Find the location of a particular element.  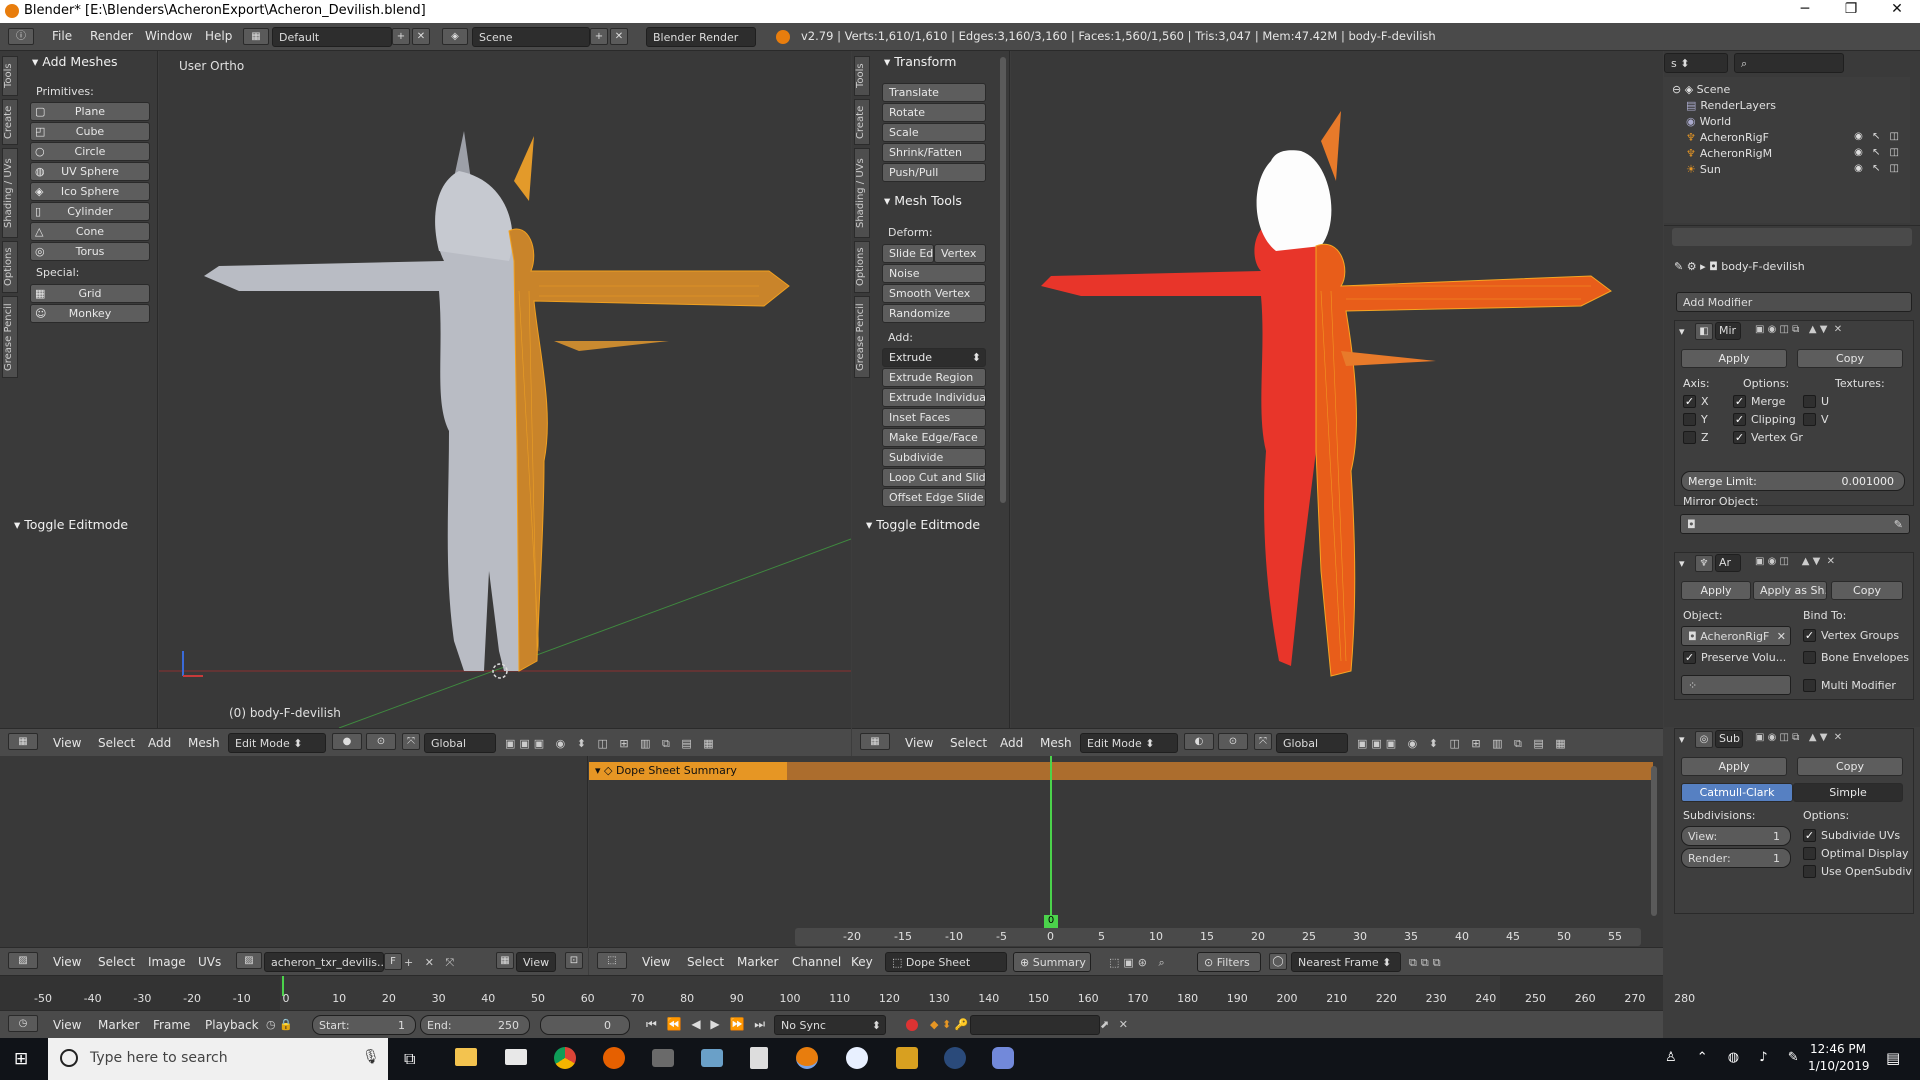

toggle-editmode-header-mid: ▾ Toggle Editmode is located at coordinates (923, 524).